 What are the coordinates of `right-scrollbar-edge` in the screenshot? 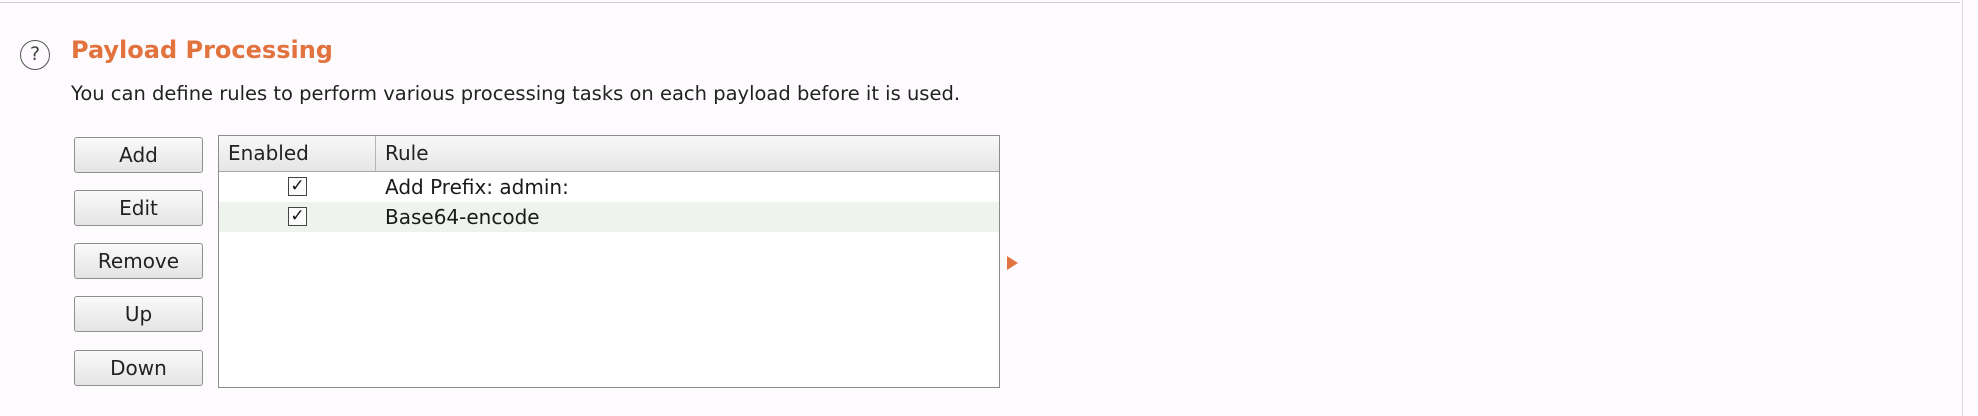 It's located at (1962, 208).